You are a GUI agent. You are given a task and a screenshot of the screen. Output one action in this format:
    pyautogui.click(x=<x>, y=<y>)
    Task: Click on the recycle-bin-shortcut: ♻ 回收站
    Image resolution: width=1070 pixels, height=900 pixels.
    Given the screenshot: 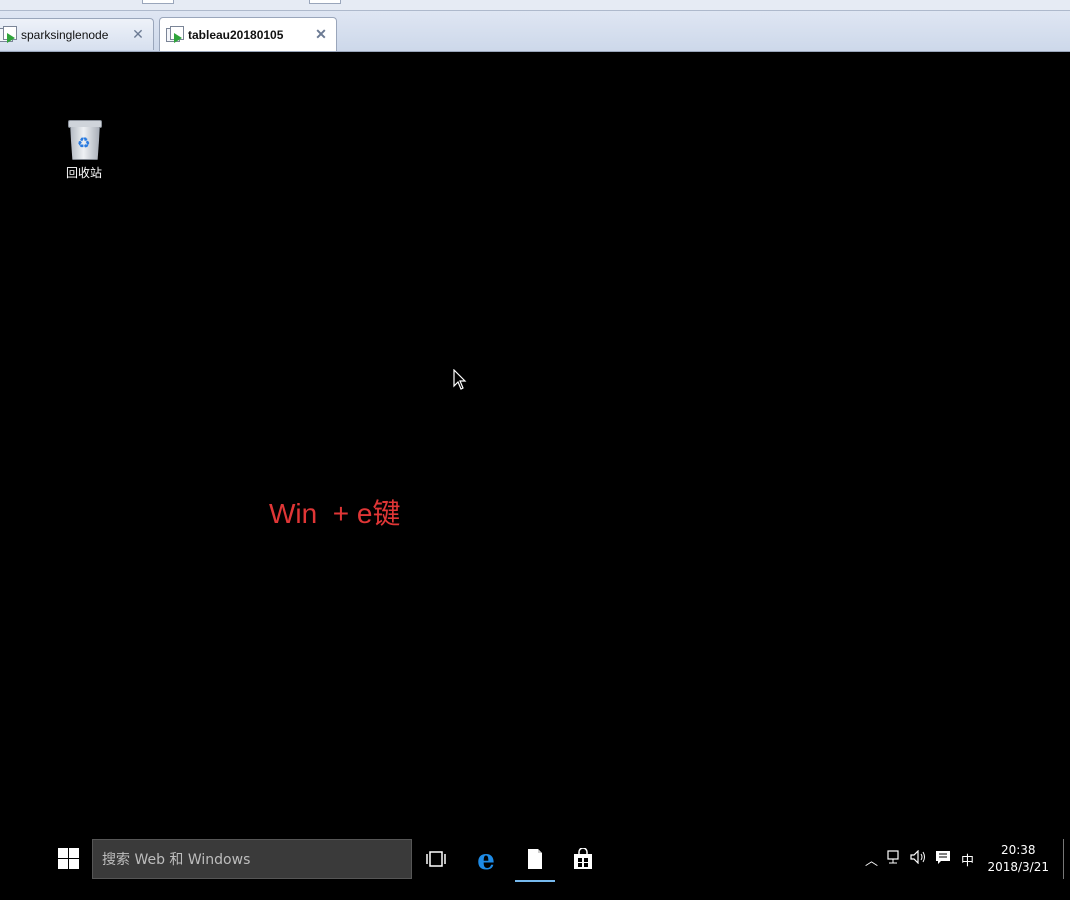 What is the action you would take?
    pyautogui.click(x=84, y=149)
    